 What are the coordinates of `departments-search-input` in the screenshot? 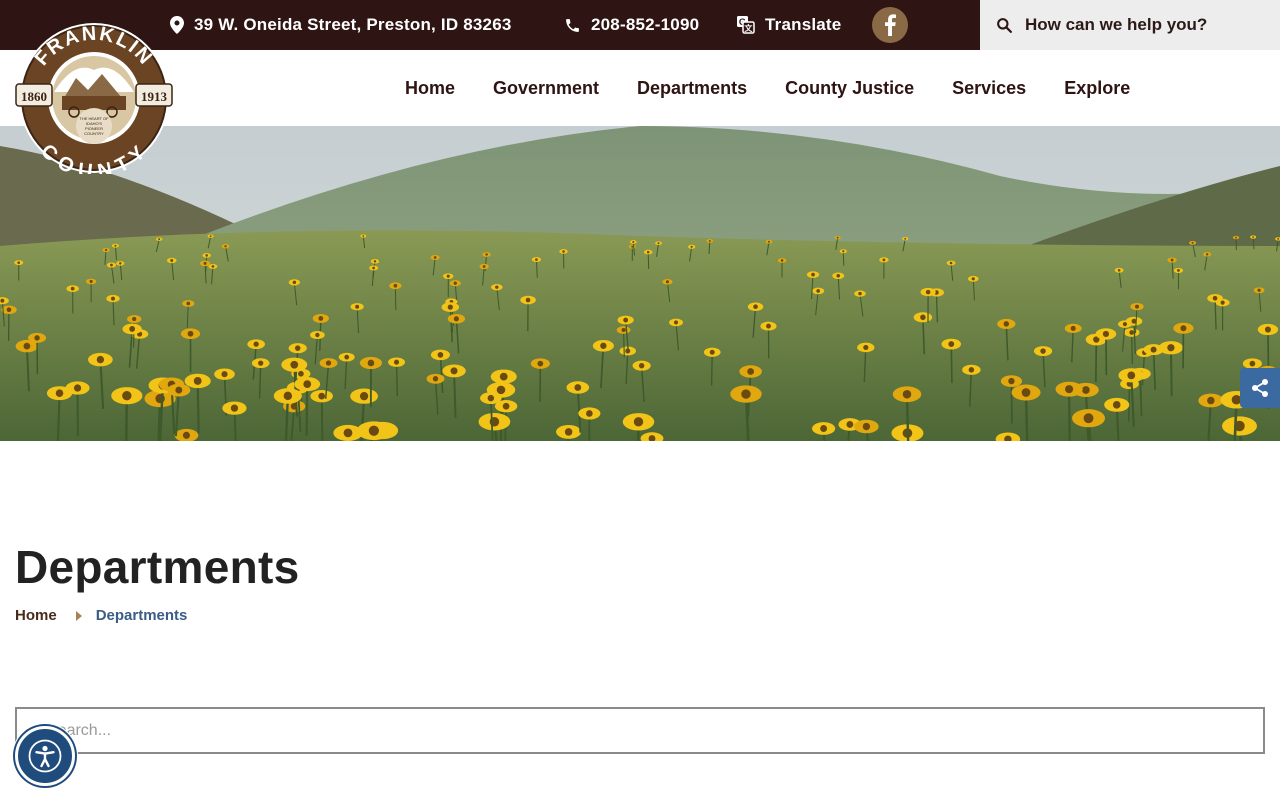 It's located at (640, 730).